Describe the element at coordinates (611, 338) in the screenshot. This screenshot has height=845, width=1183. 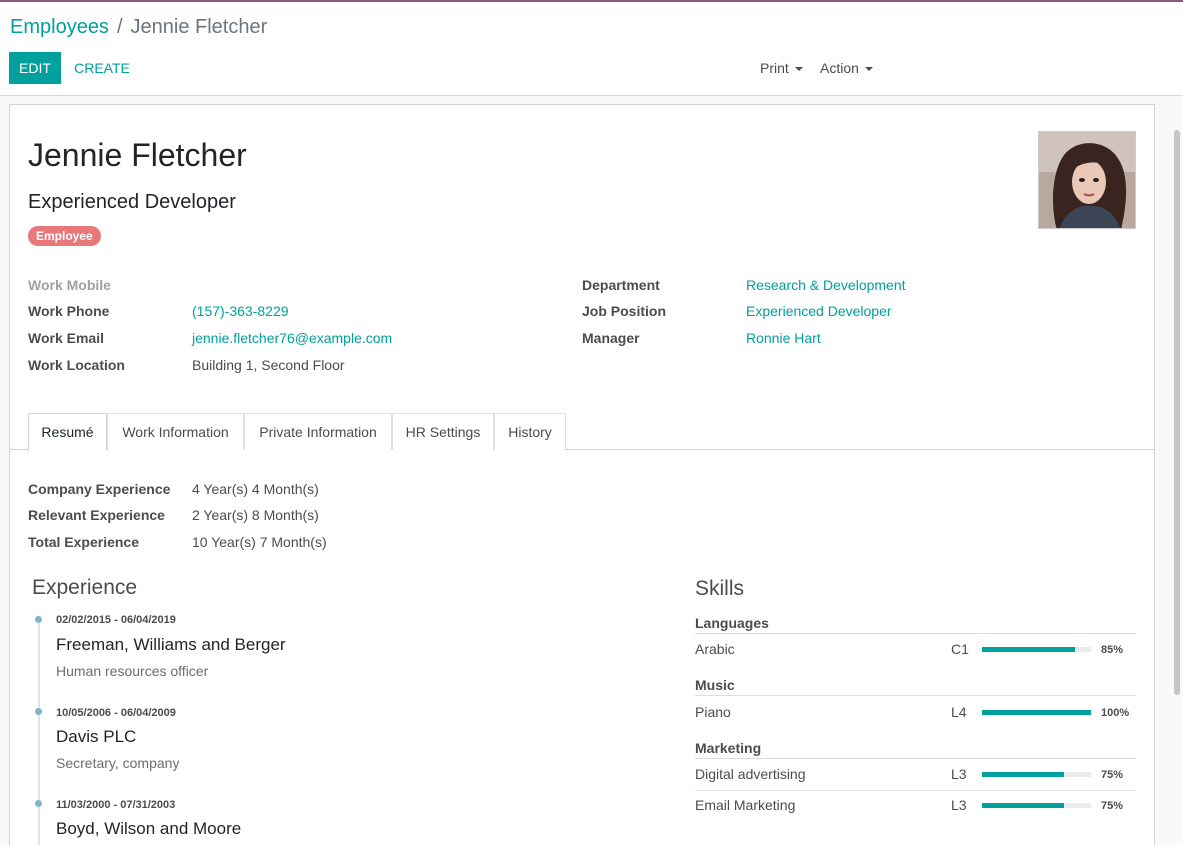
I see `manager-label: Manager` at that location.